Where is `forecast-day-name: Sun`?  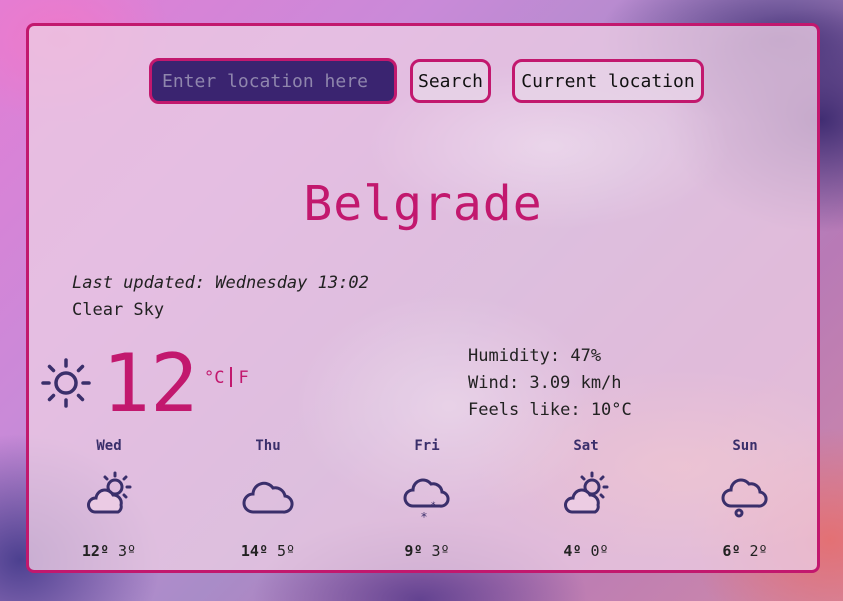 forecast-day-name: Sun is located at coordinates (745, 446).